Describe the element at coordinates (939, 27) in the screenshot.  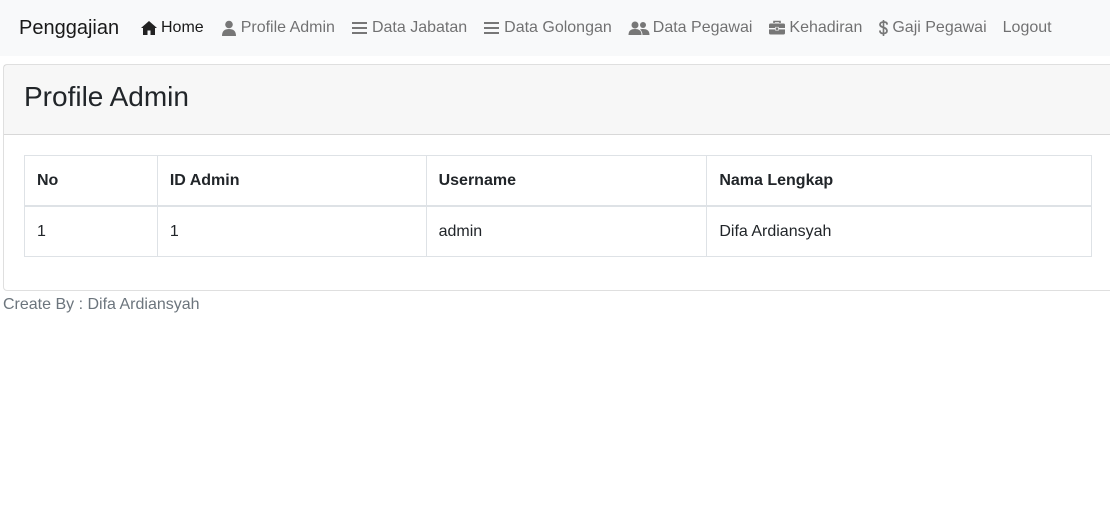
I see `nav-item-label: Gaji Pegawai` at that location.